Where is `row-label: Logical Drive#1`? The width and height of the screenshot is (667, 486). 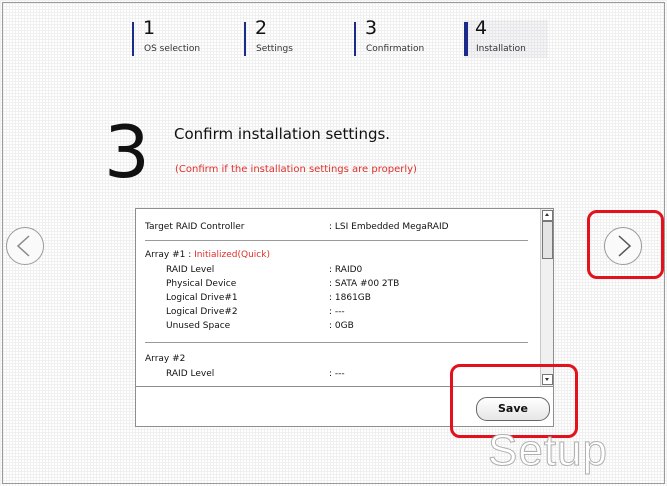
row-label: Logical Drive#1 is located at coordinates (202, 298).